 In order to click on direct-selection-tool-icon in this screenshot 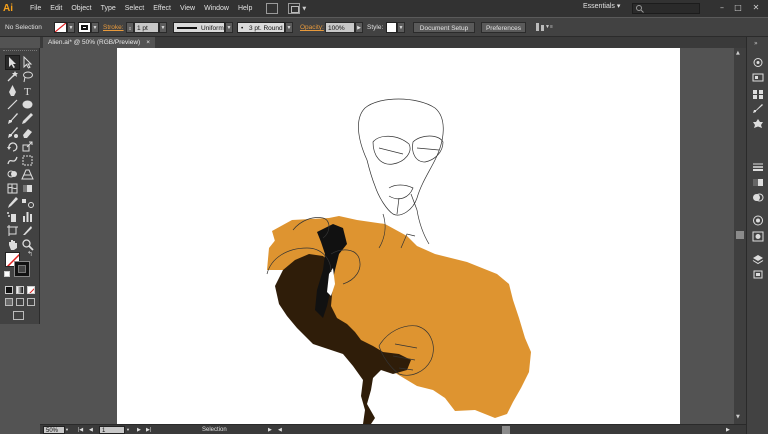, I will do `click(27, 62)`.